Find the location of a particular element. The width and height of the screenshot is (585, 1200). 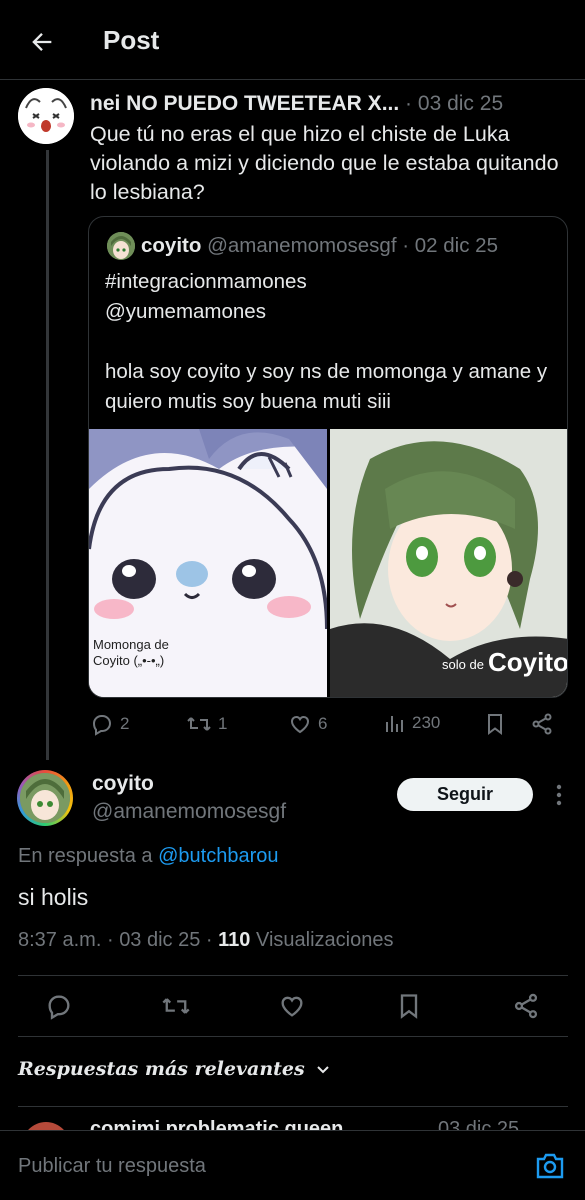

replying-to: En respuesta a @butchbarou is located at coordinates (148, 856).